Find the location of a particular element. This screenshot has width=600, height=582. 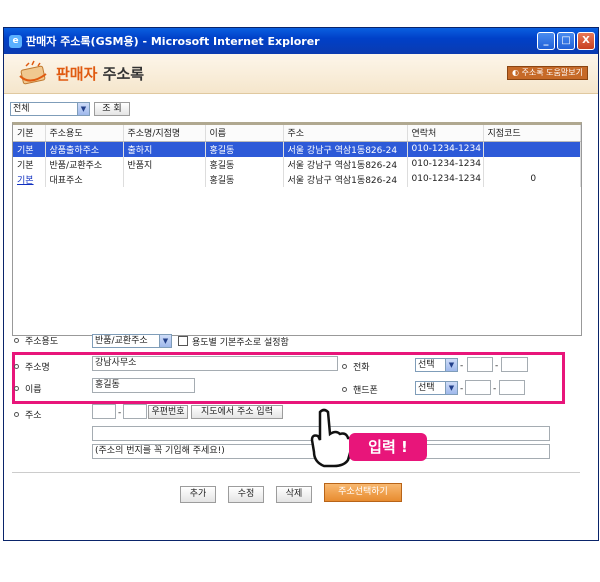

address-book-icon is located at coordinates (33, 72).